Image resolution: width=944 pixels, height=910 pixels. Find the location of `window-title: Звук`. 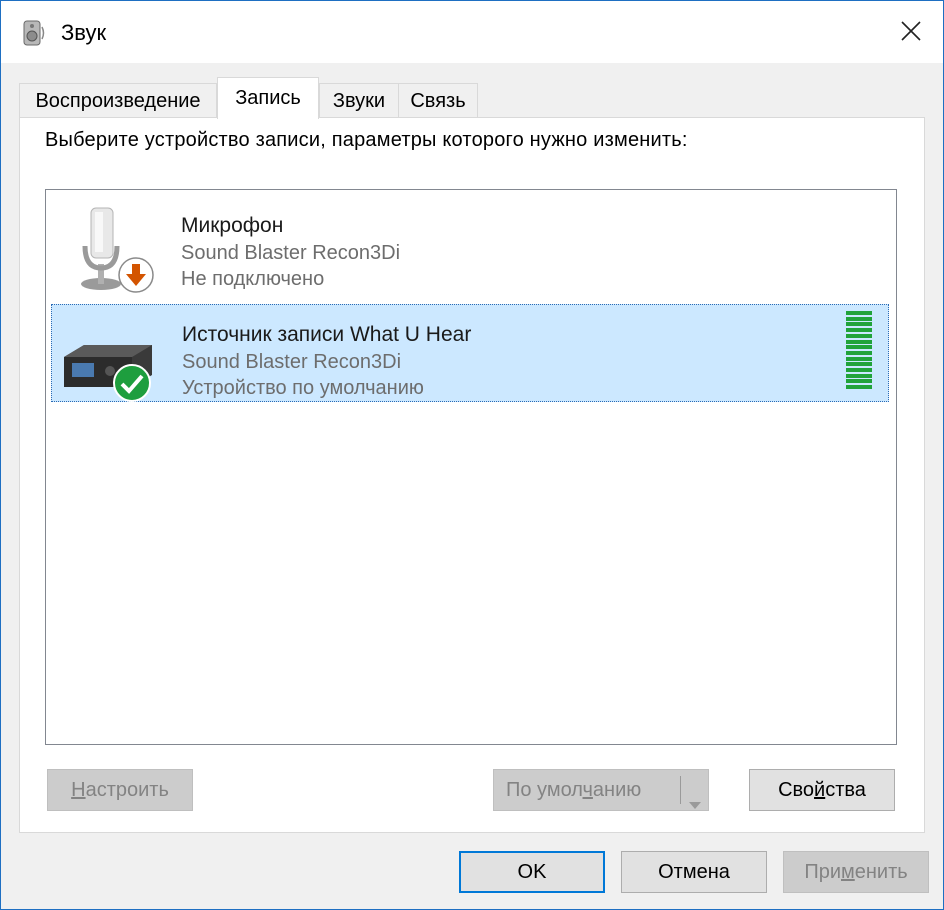

window-title: Звук is located at coordinates (84, 32).